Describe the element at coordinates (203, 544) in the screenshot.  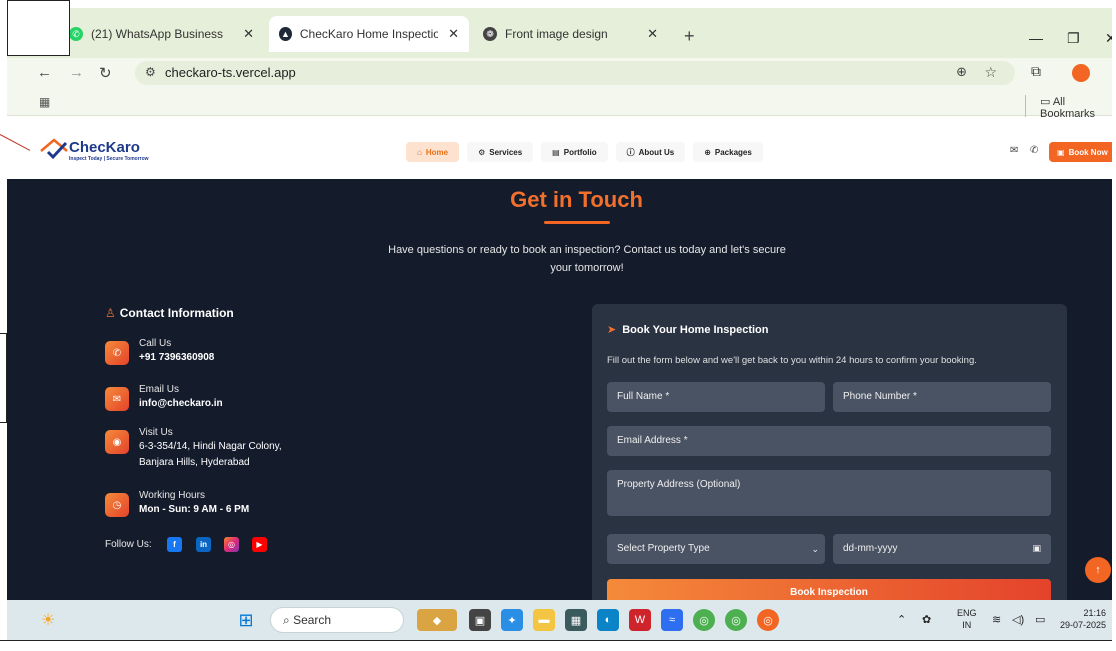
I see `linkedin-icon: in` at that location.